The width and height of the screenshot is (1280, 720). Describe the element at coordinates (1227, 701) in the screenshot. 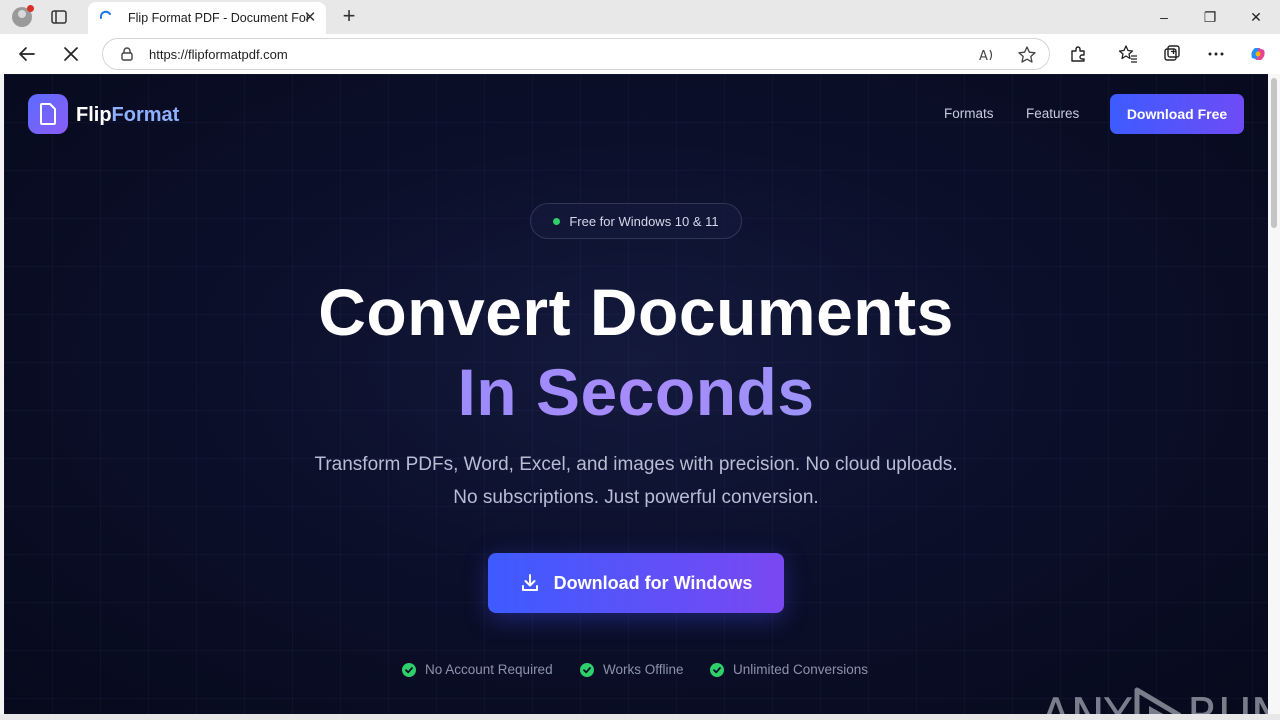

I see `watermark-text-right: RUN` at that location.